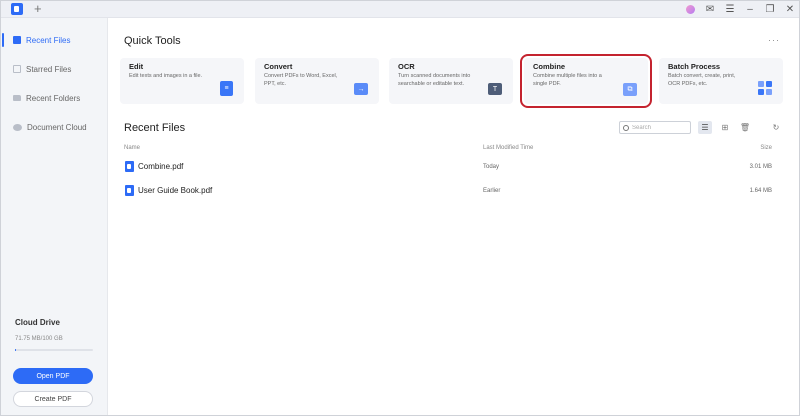  Describe the element at coordinates (49, 69) in the screenshot. I see `sidebar-item-label: Starred Files` at that location.